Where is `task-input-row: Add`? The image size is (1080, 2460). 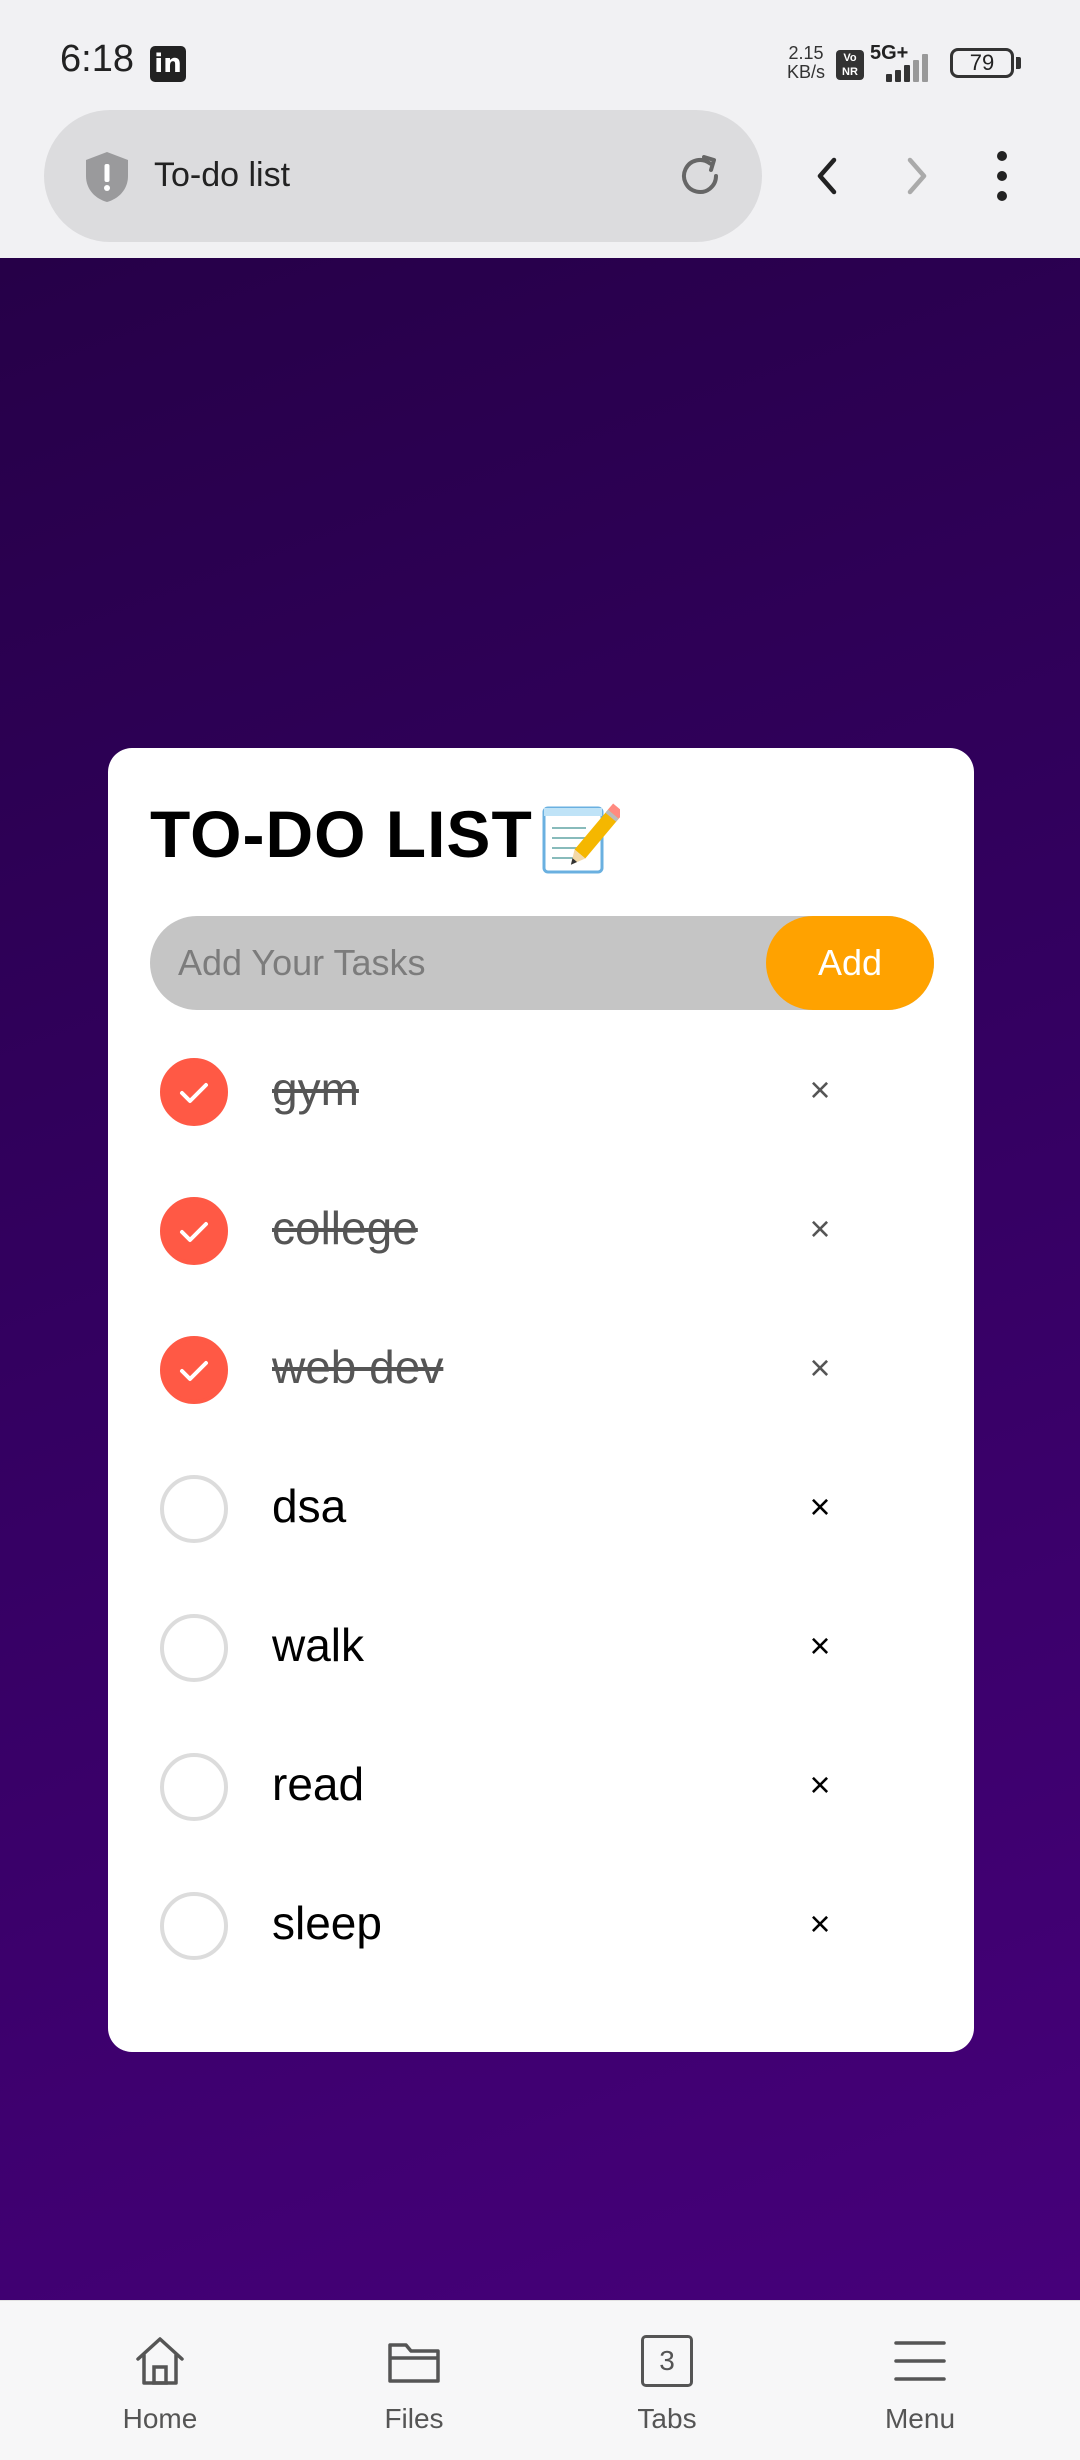 task-input-row: Add is located at coordinates (542, 963).